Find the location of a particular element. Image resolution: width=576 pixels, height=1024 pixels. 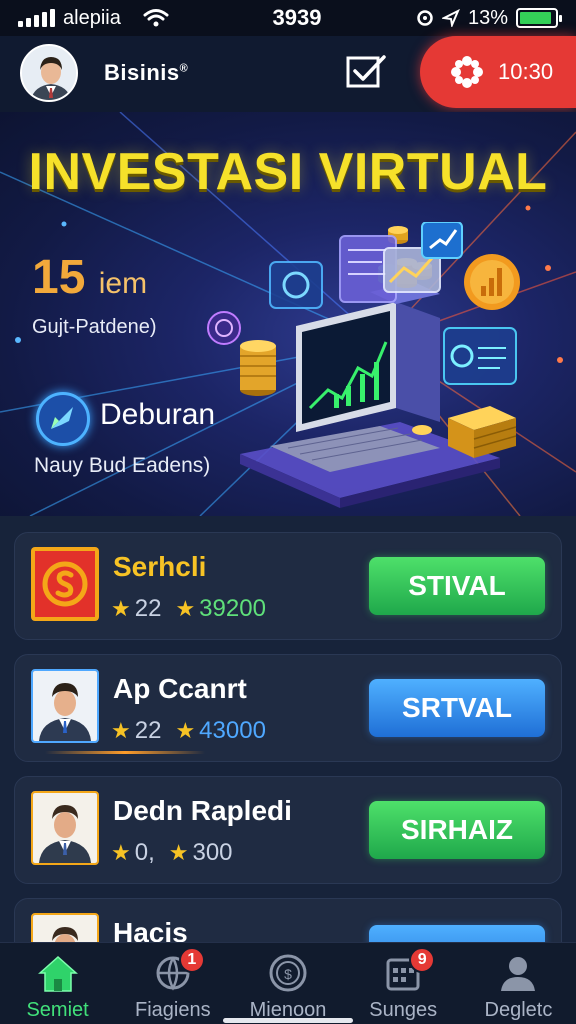

notification-badge: 1 is located at coordinates (191, 960).